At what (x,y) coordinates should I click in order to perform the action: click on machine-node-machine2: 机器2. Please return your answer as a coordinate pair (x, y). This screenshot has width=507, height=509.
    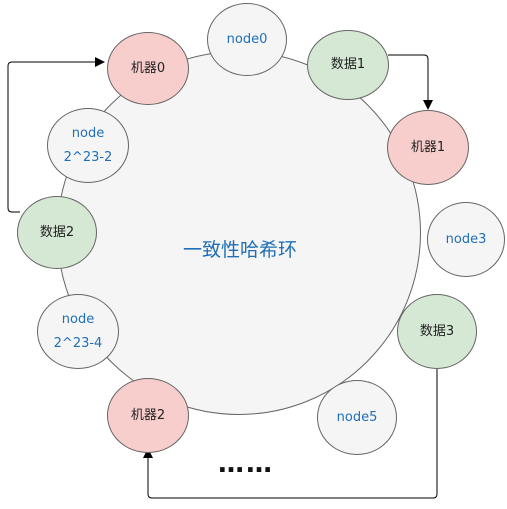
    Looking at the image, I should click on (148, 415).